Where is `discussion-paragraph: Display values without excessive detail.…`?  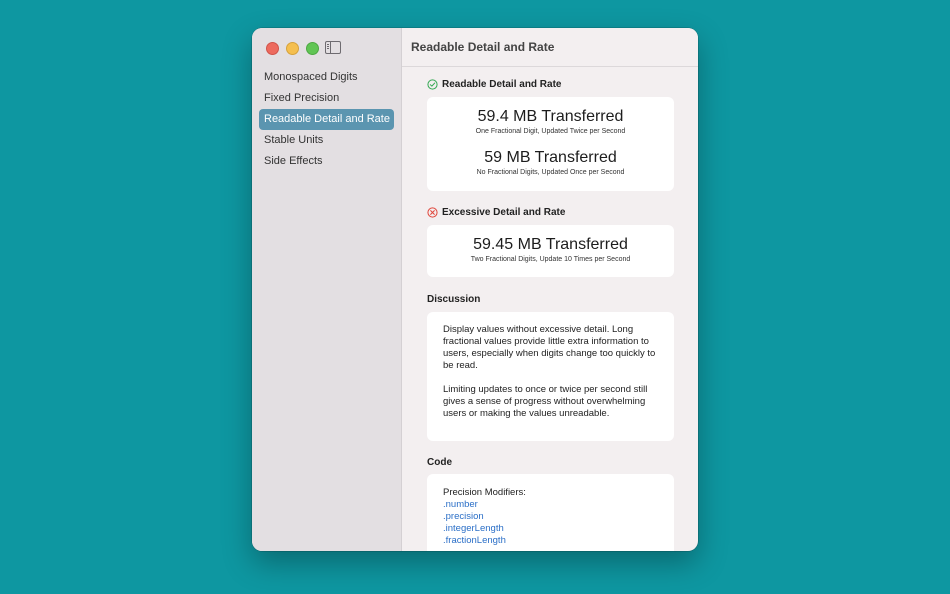 discussion-paragraph: Display values without excessive detail.… is located at coordinates (549, 347).